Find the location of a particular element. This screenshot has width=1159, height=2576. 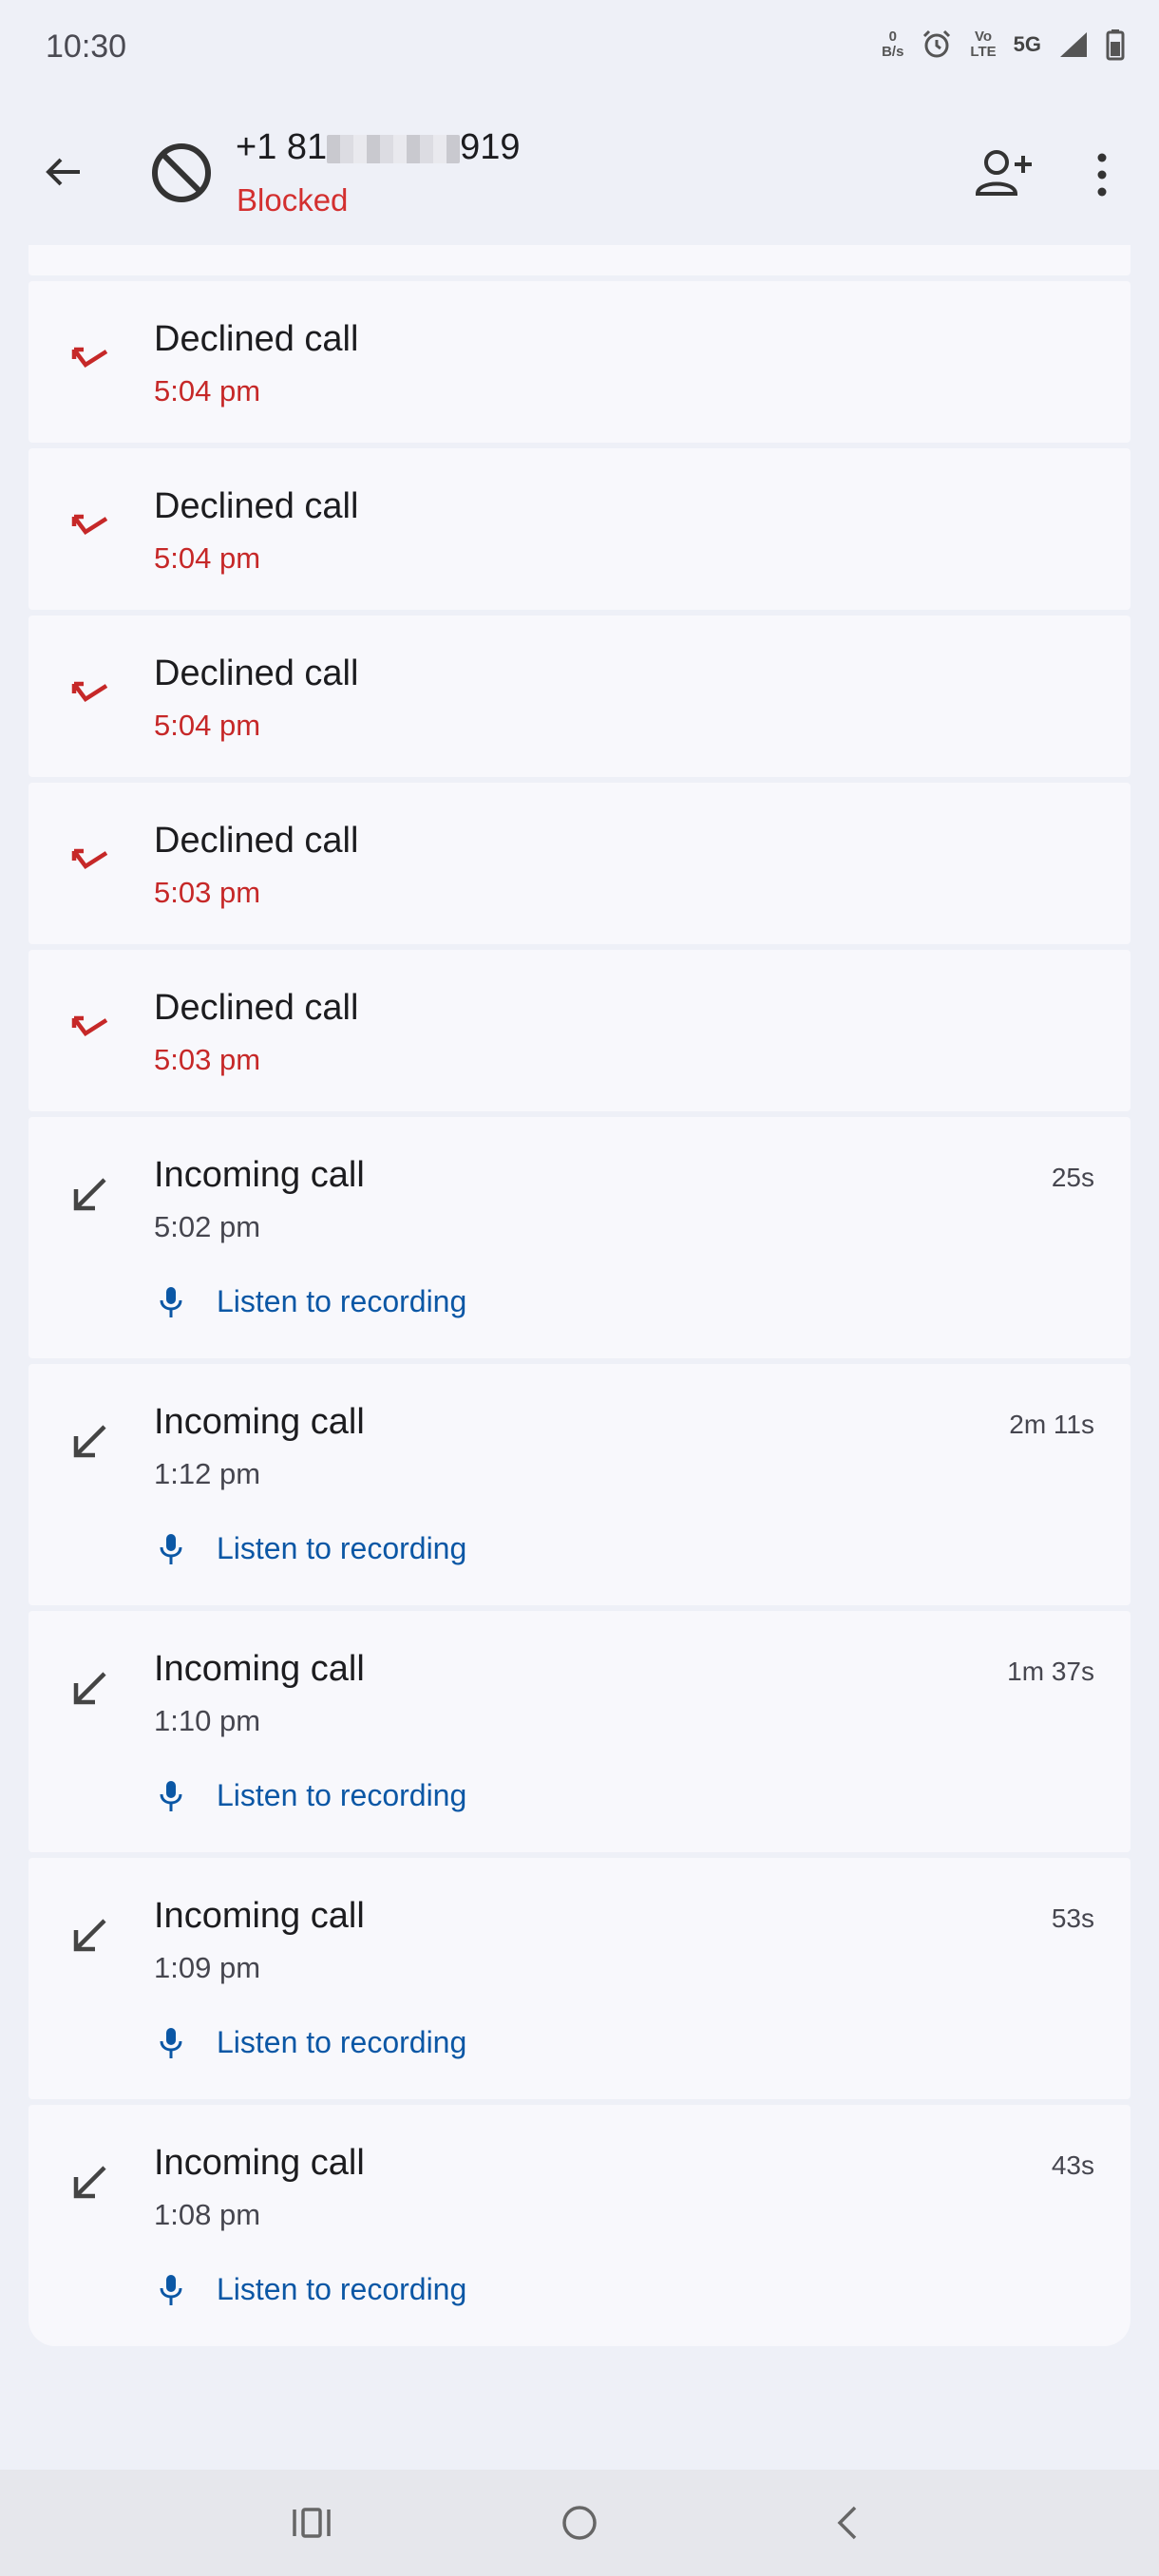

data-speed-icon: 0 B/s is located at coordinates (892, 44).